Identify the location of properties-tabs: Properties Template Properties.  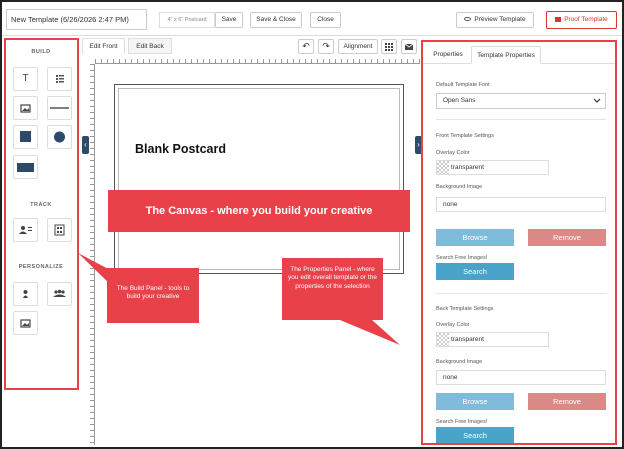
(519, 53).